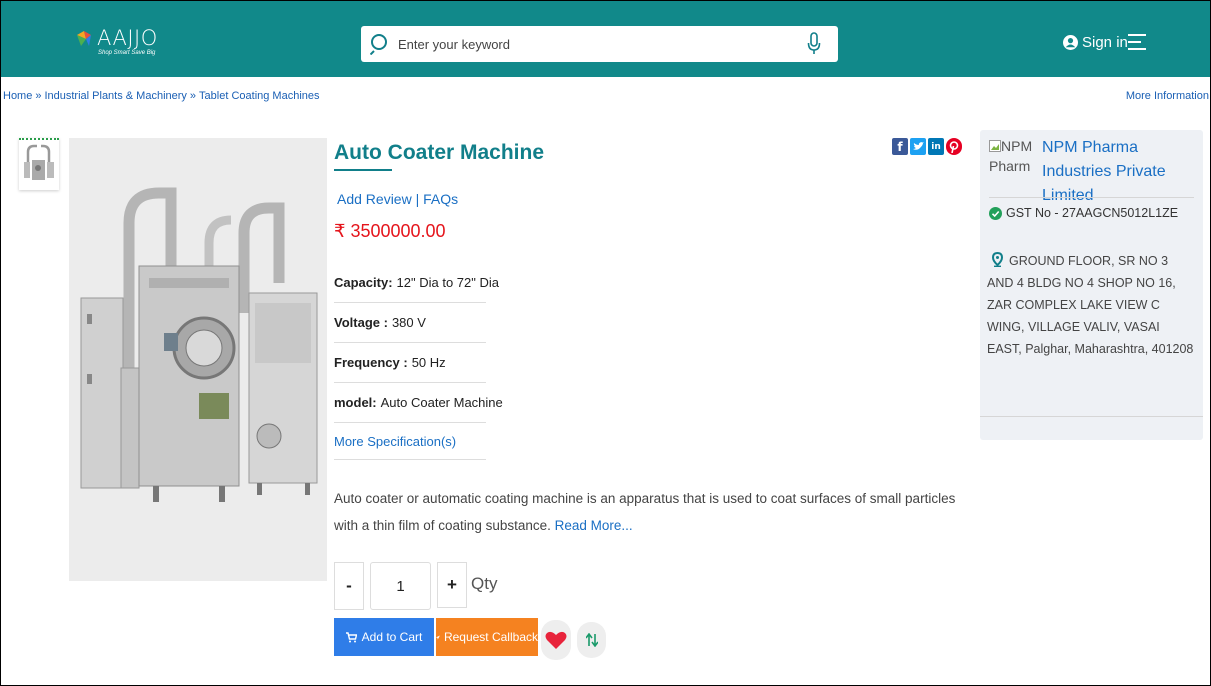 This screenshot has width=1211, height=686. Describe the element at coordinates (127, 38) in the screenshot. I see `logo-text: AAJJO` at that location.